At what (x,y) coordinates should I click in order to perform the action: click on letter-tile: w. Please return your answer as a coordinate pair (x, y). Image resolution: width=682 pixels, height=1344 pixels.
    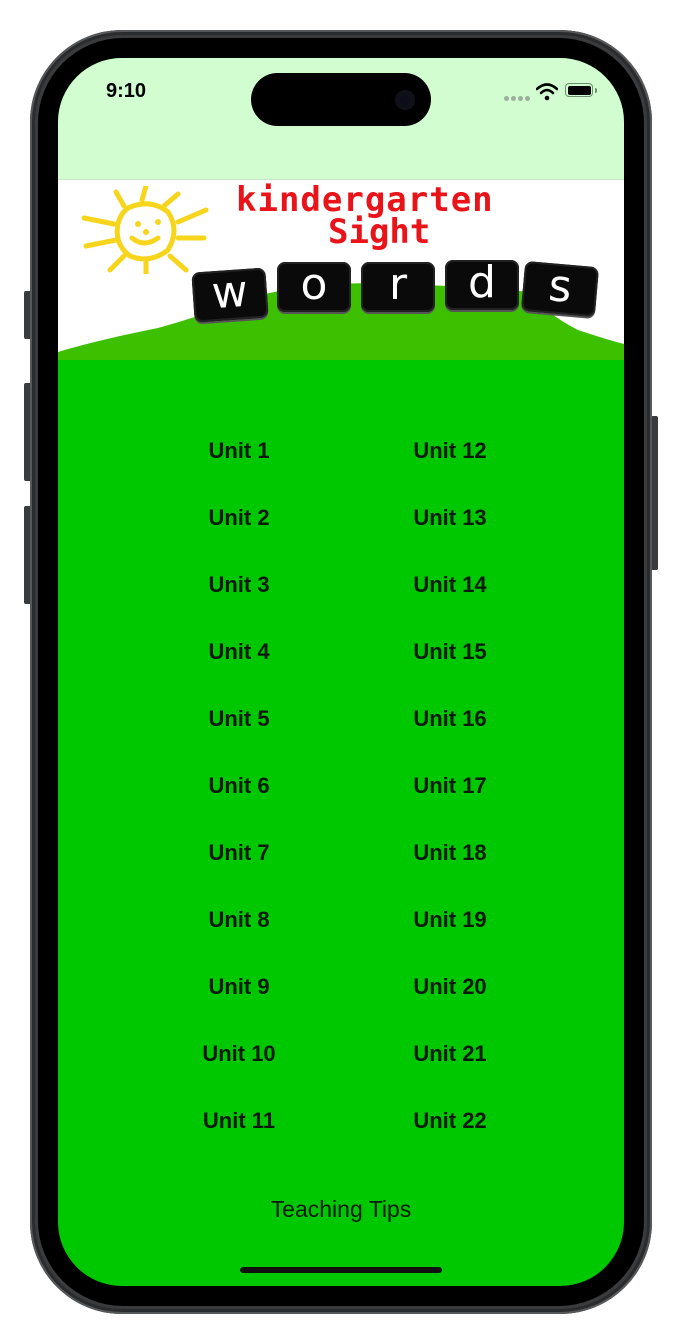
    Looking at the image, I should click on (230, 294).